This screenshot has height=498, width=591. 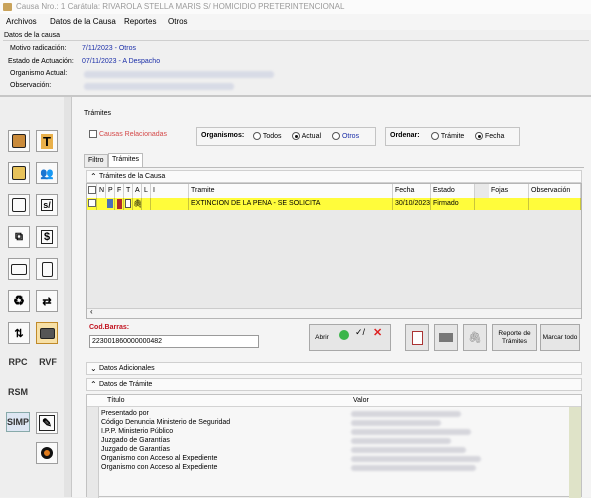 I want to click on calculator-icon, so click(x=19, y=141).